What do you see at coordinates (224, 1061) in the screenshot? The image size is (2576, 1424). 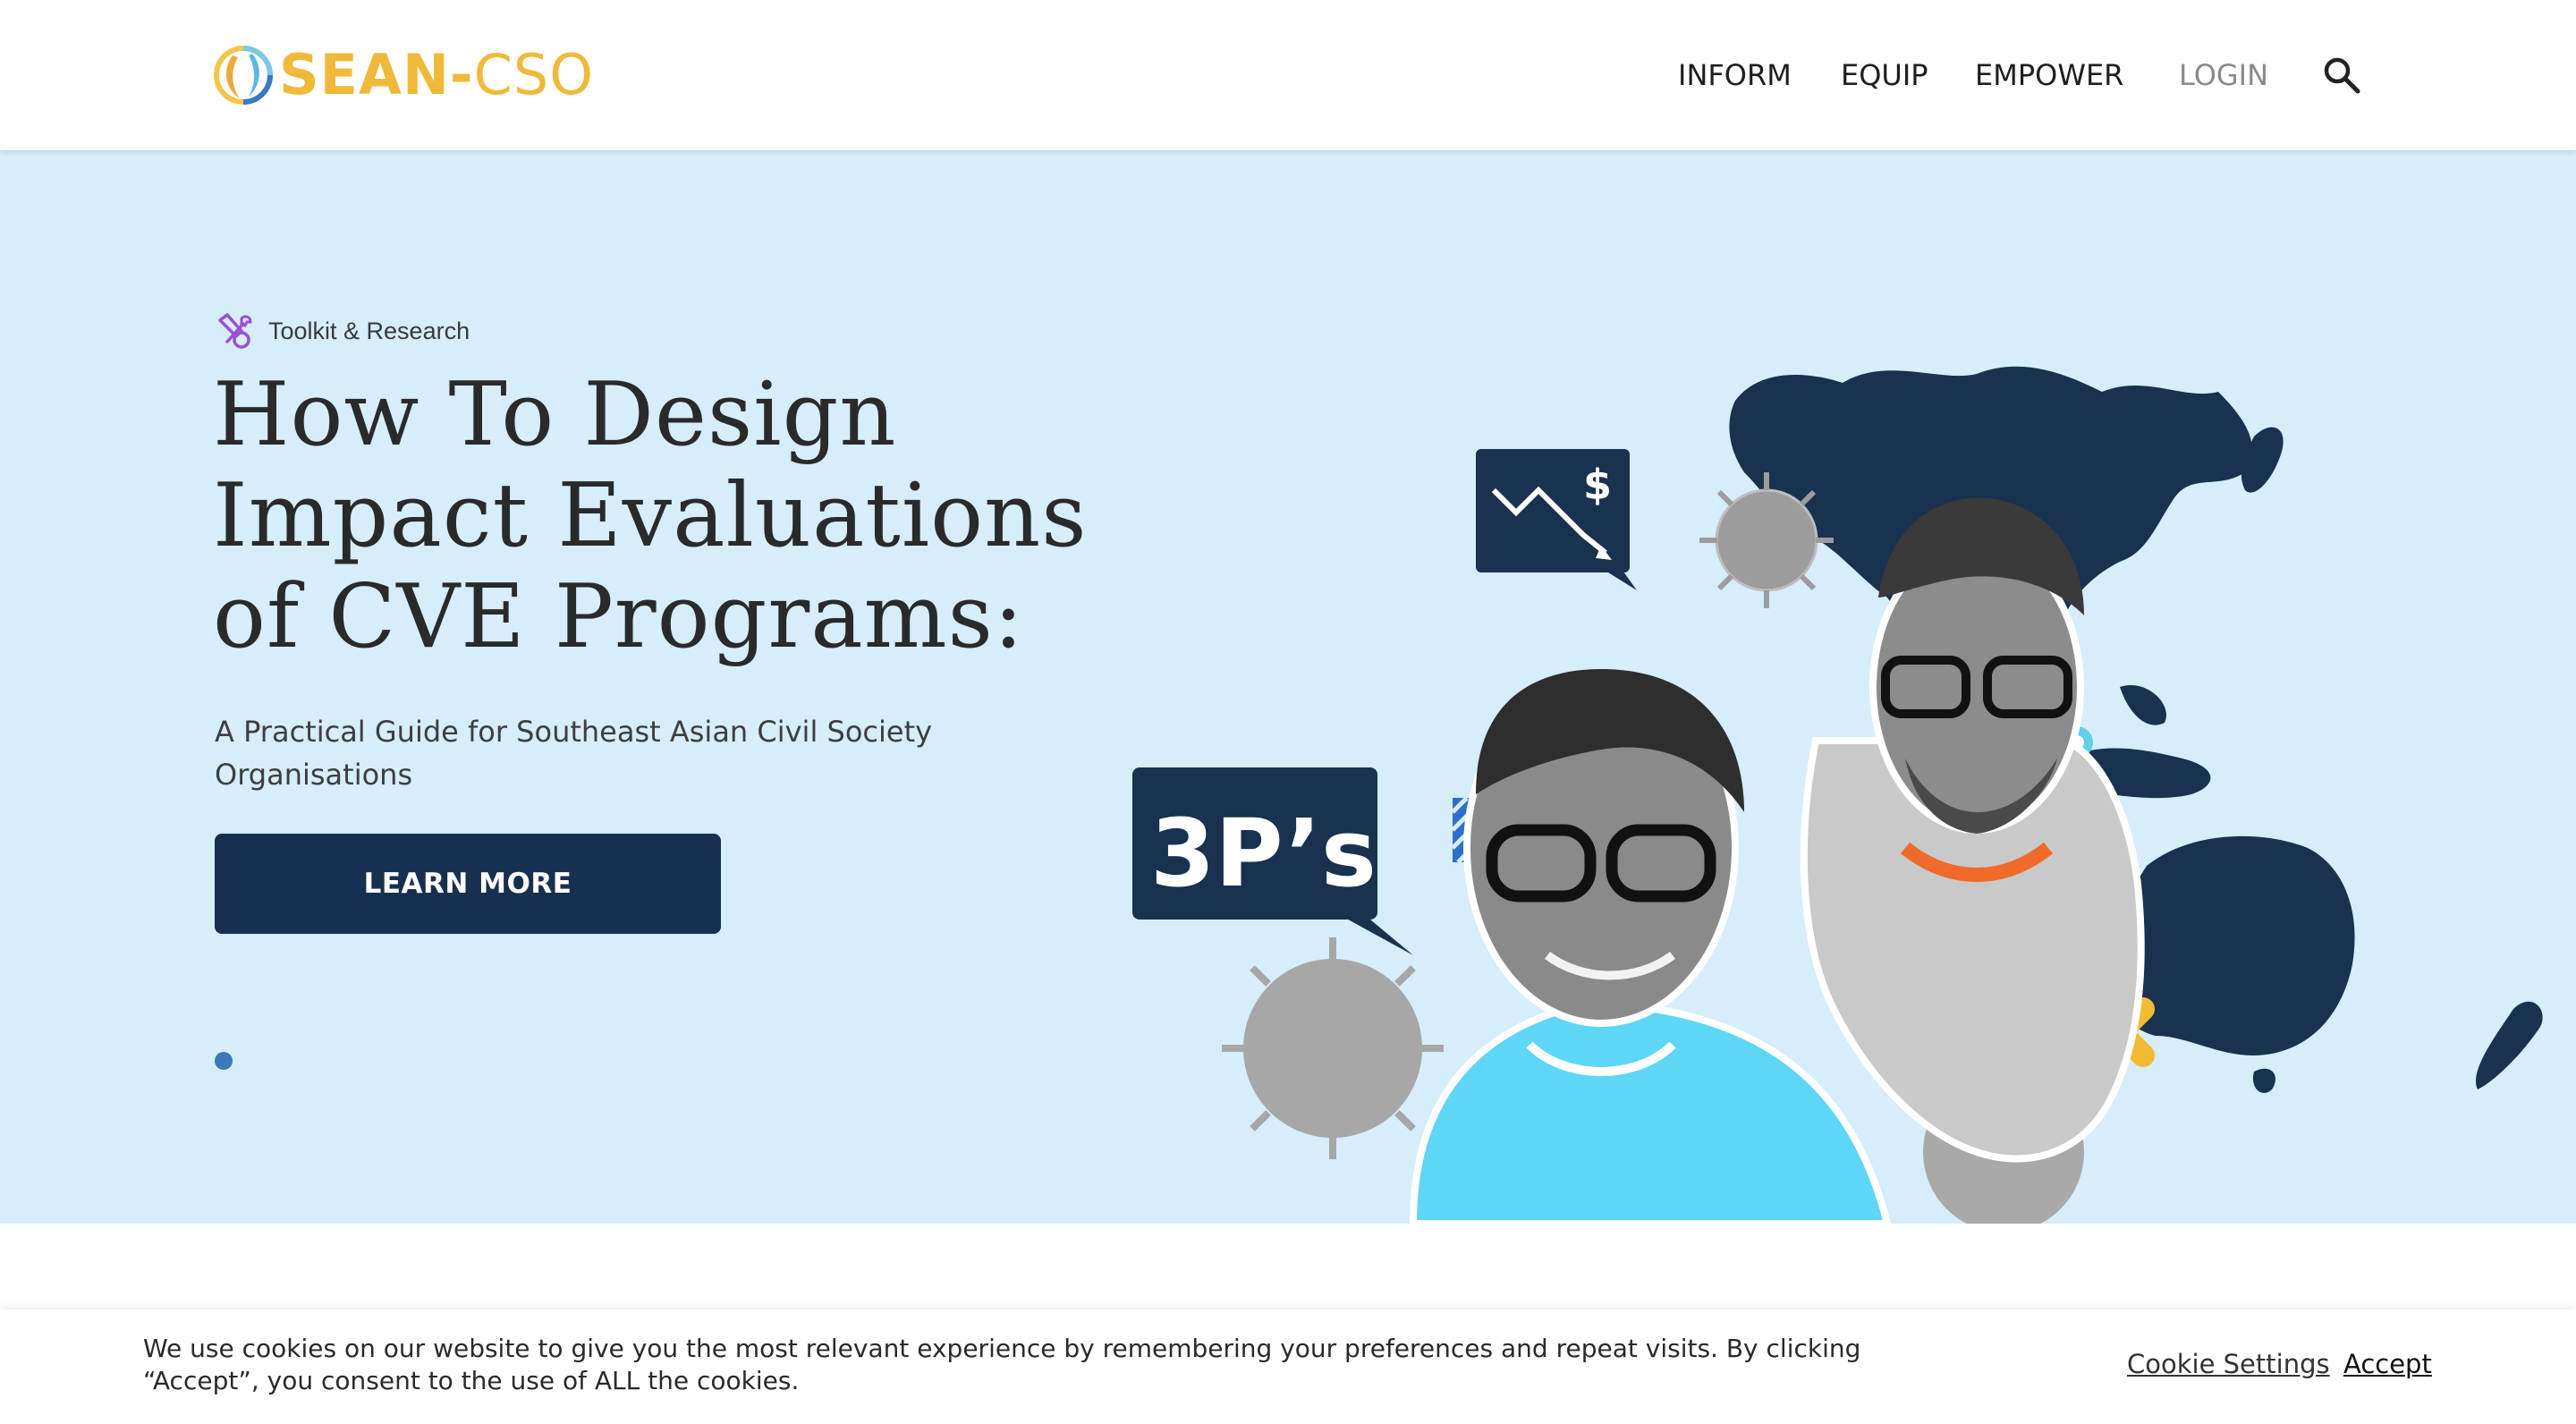 I see `slider-dot-active` at bounding box center [224, 1061].